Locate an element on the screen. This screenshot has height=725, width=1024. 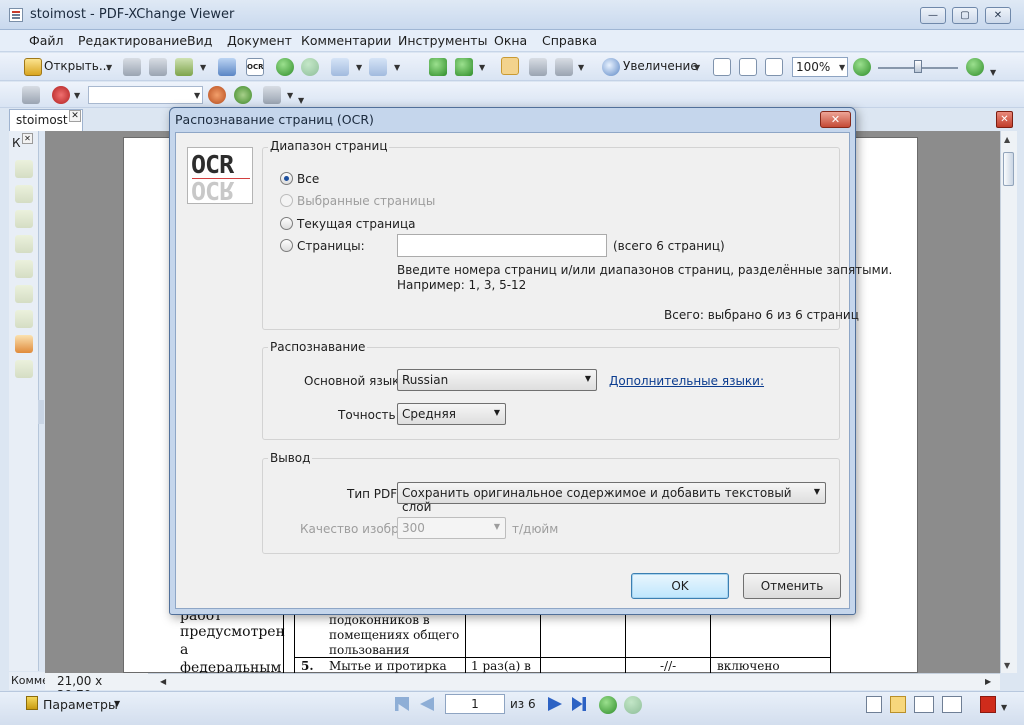
range-all-label: Все is located at coordinates (308, 179).